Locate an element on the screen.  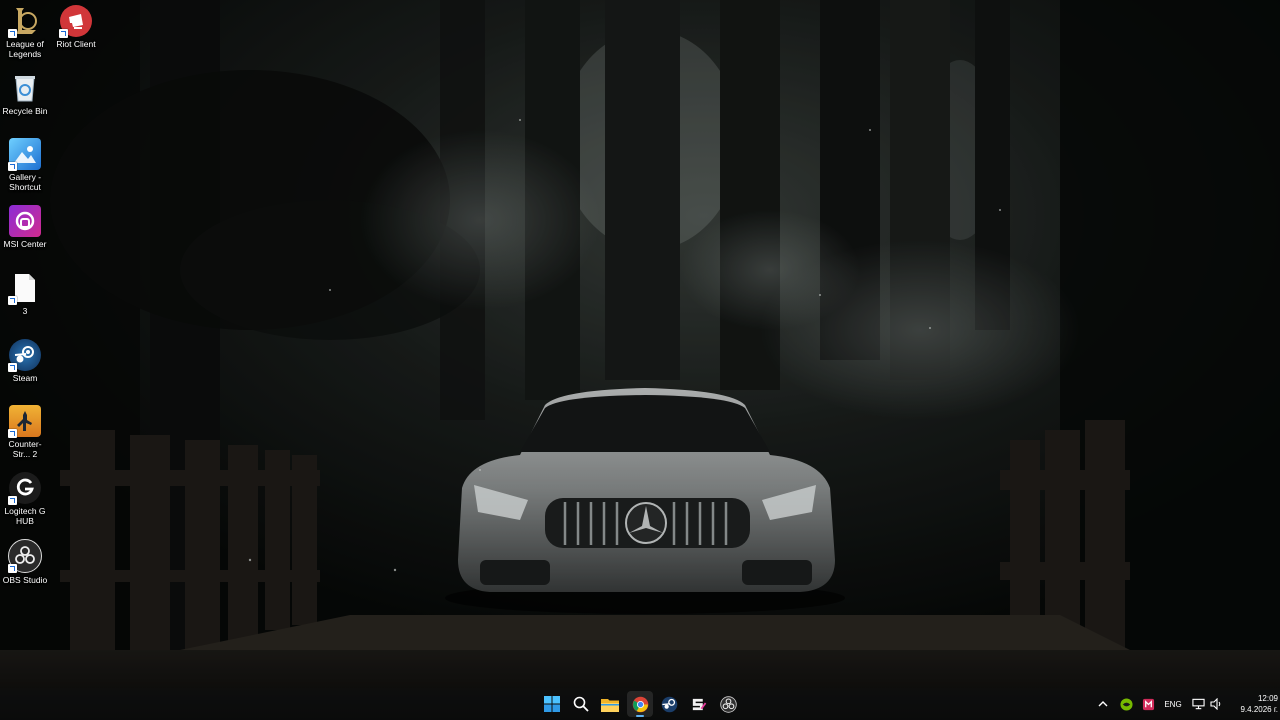
desktop-icon-label: Logitech G HUB is located at coordinates (25, 516).